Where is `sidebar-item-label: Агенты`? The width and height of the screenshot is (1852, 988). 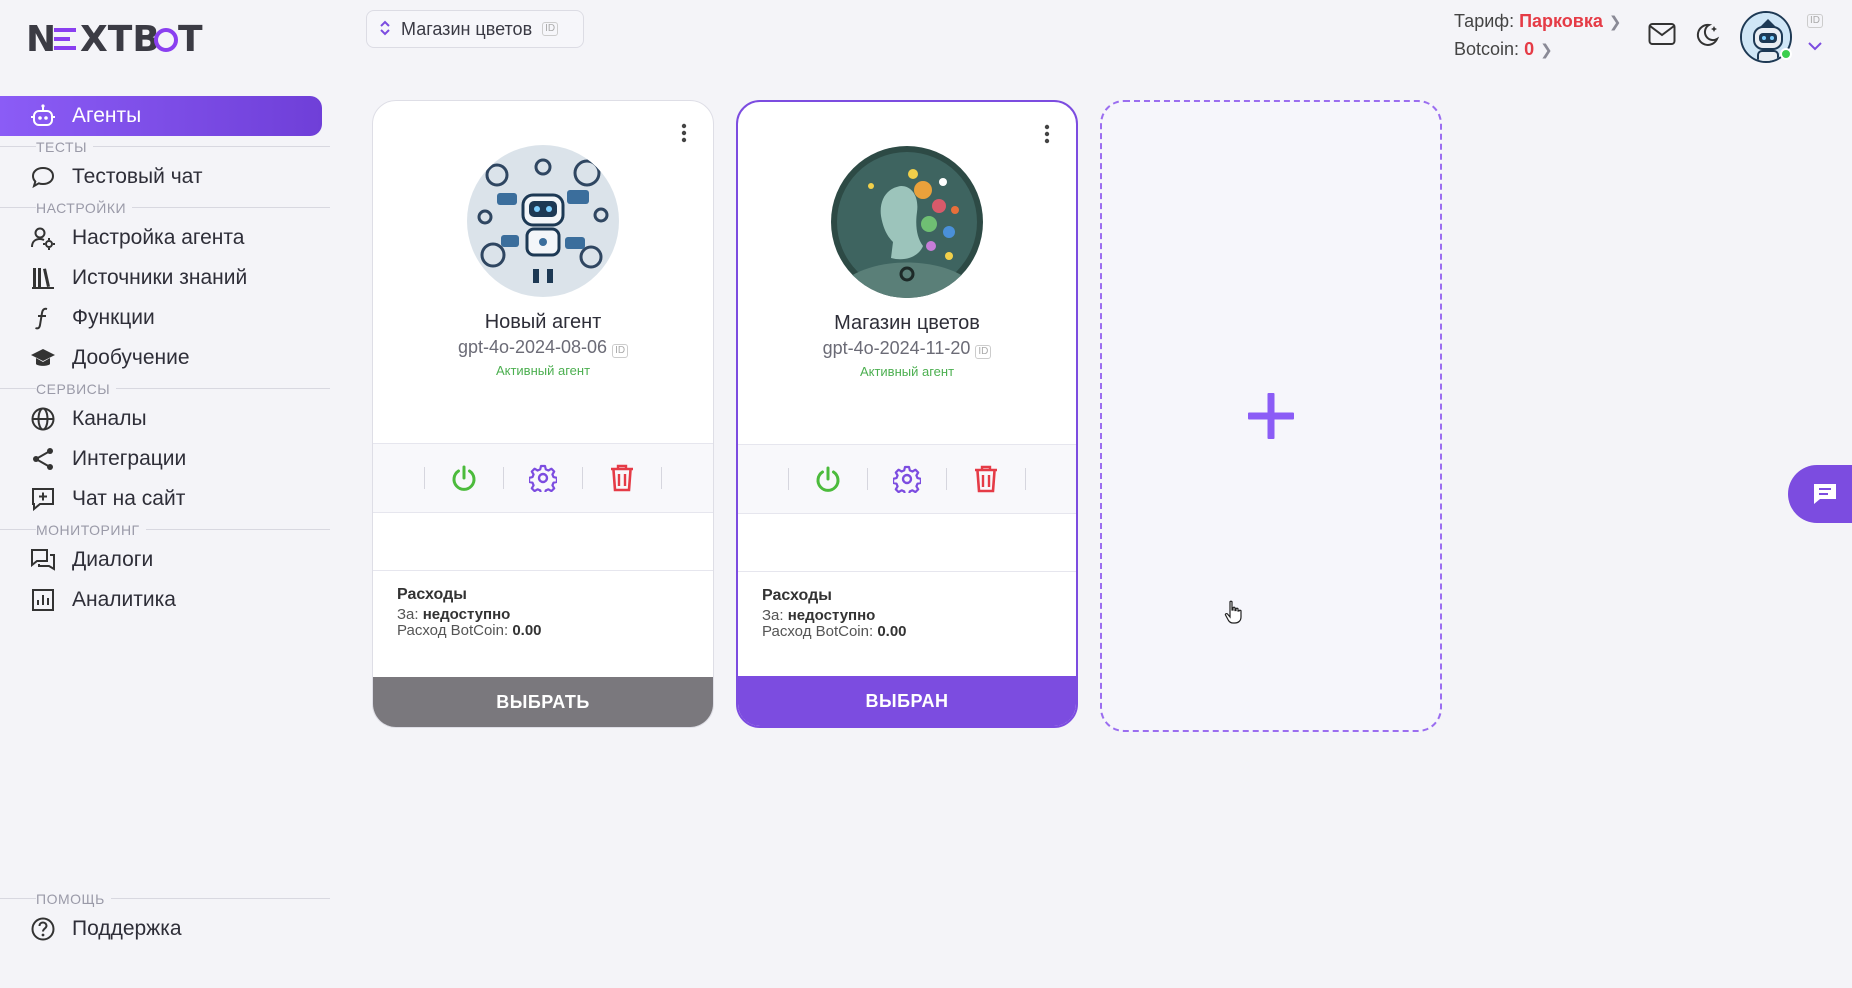 sidebar-item-label: Агенты is located at coordinates (107, 115).